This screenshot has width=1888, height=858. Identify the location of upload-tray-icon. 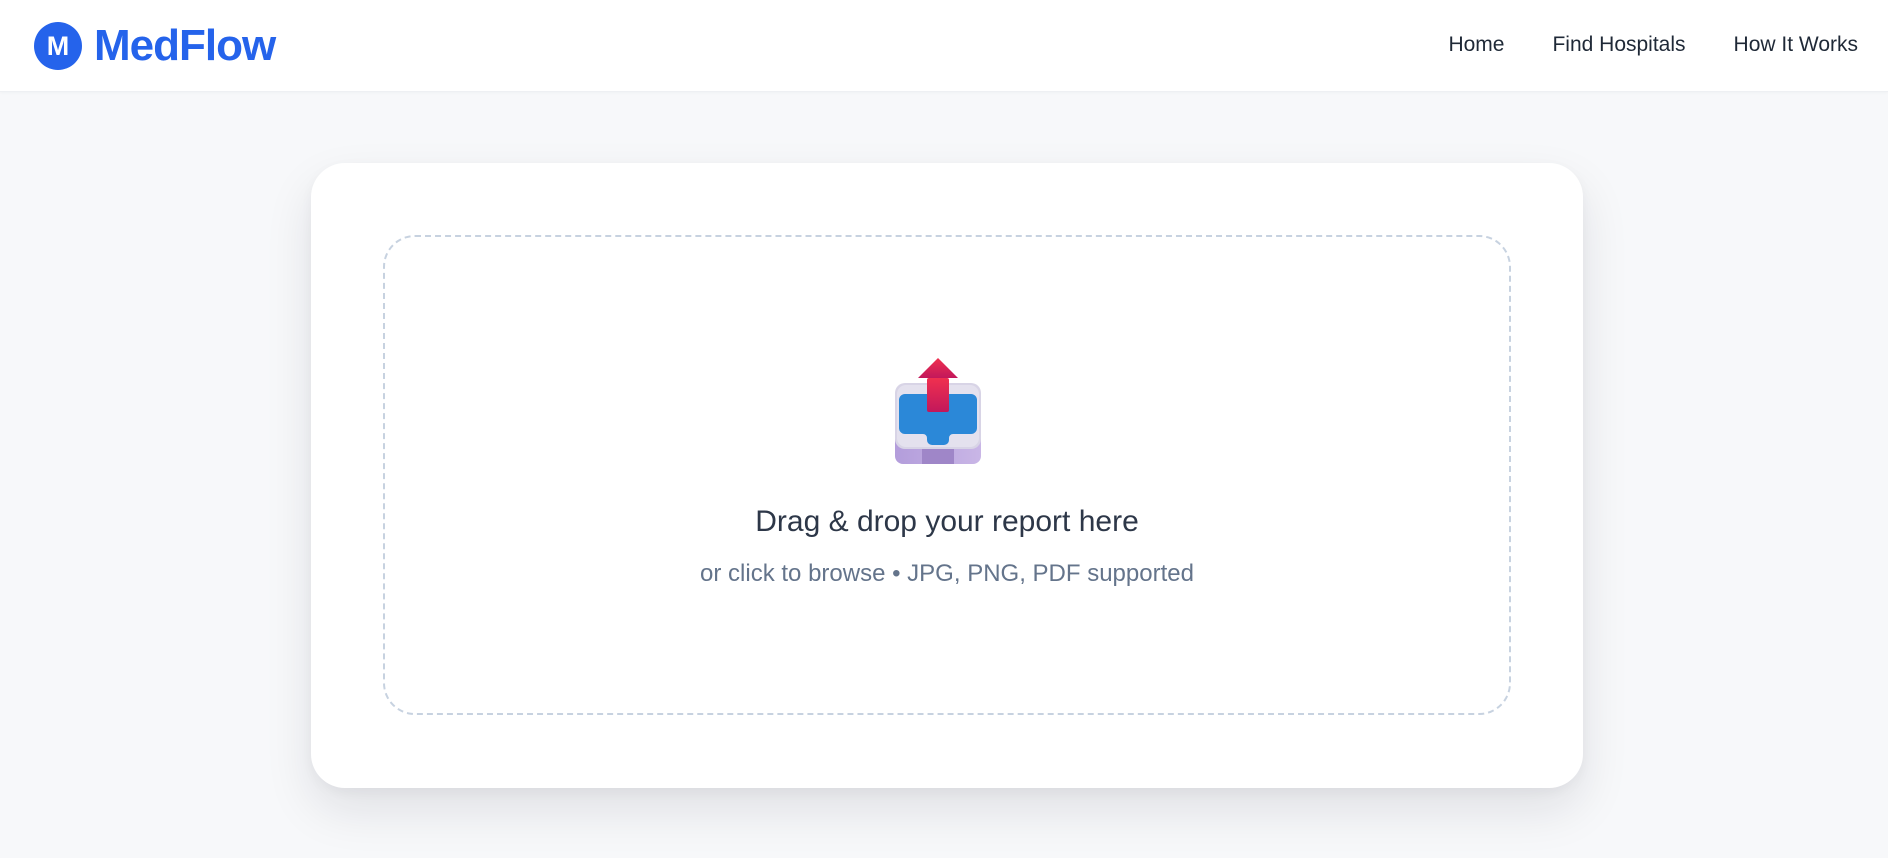
(938, 411).